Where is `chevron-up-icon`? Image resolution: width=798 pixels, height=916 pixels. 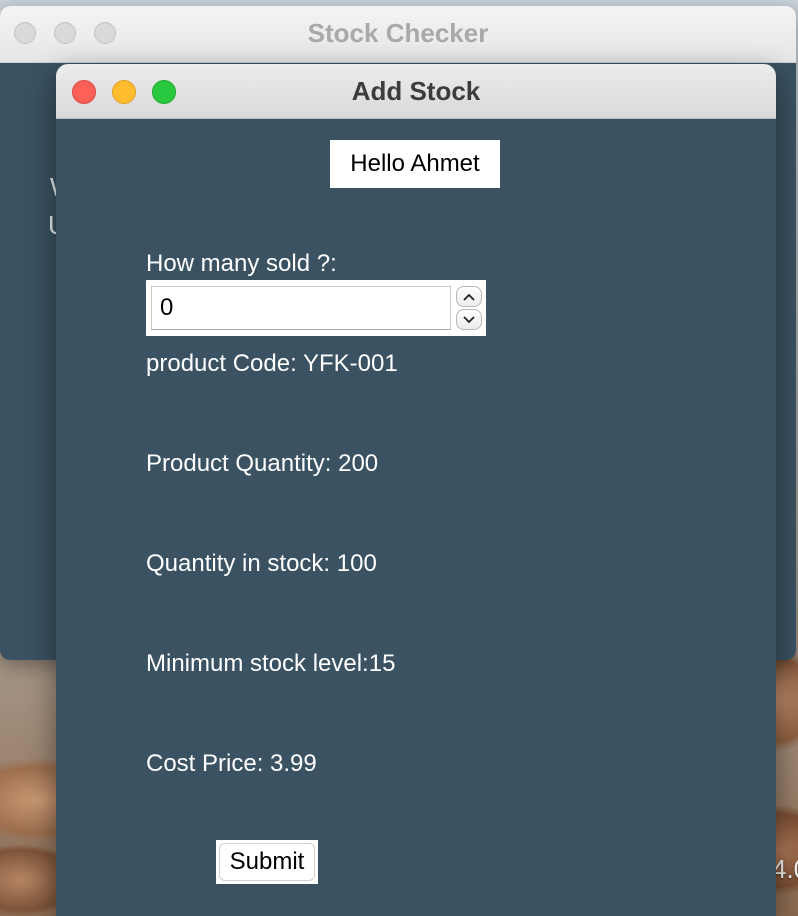 chevron-up-icon is located at coordinates (469, 297).